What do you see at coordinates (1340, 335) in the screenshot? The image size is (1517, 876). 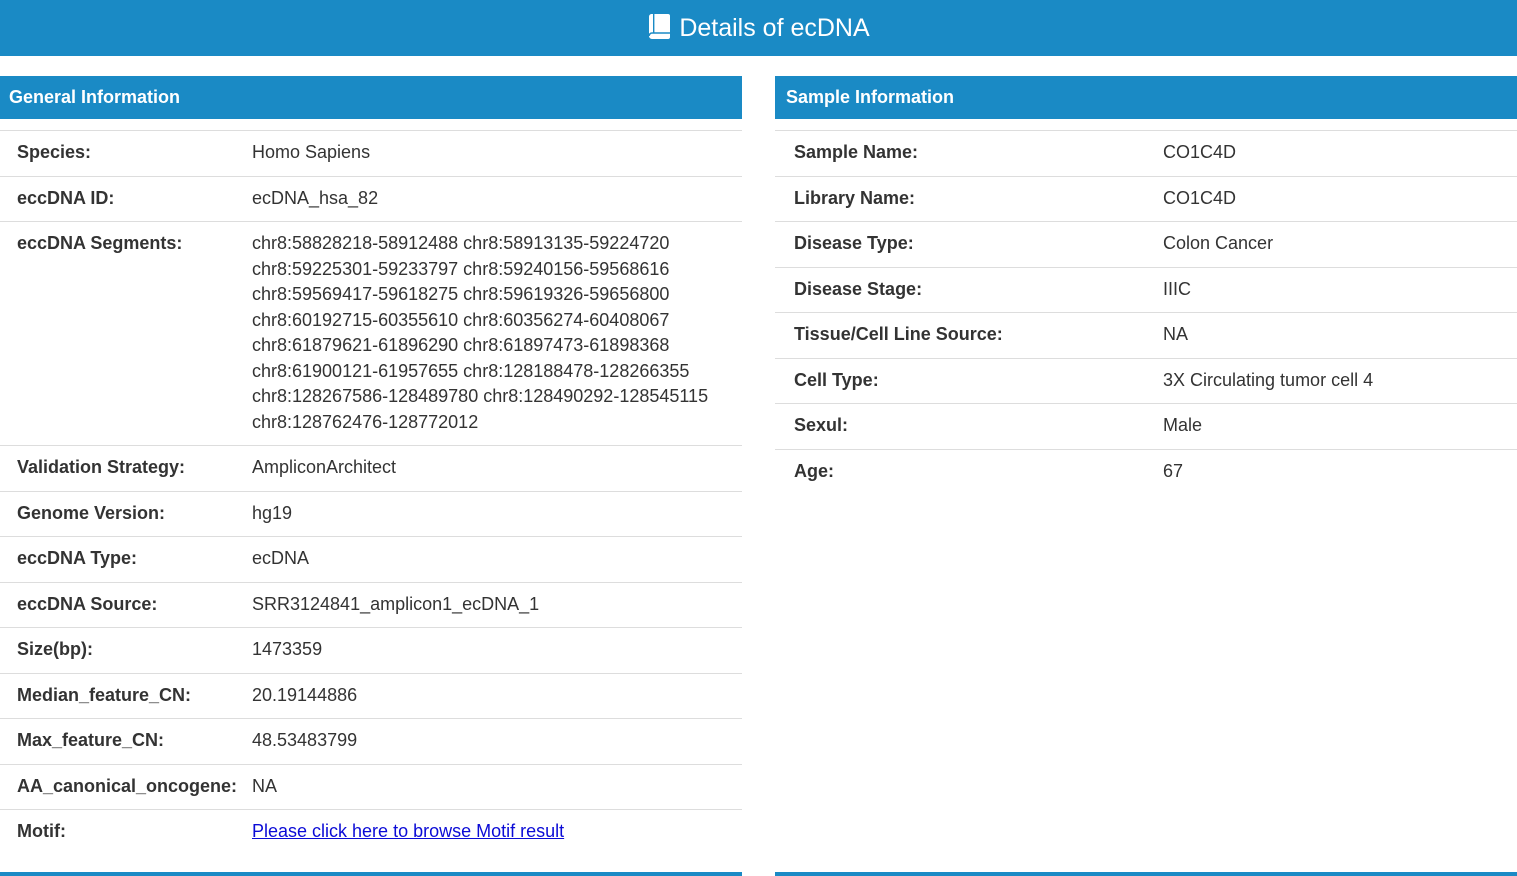 I see `tissue-cell-line-source-value: NA` at bounding box center [1340, 335].